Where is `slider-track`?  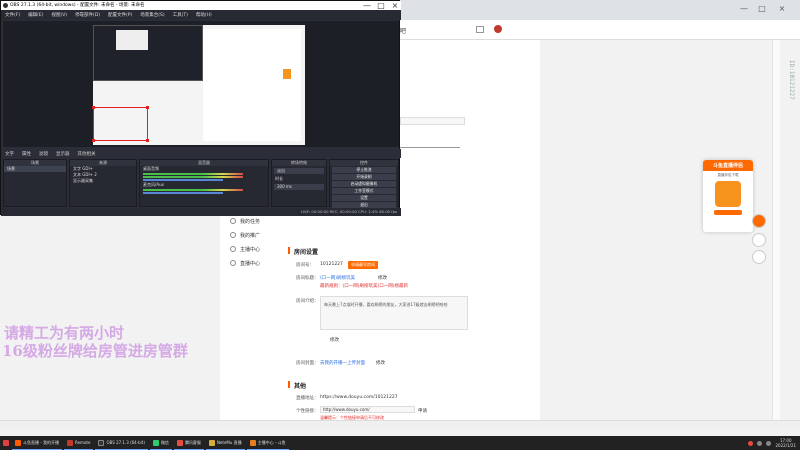
slider-track is located at coordinates (430, 147).